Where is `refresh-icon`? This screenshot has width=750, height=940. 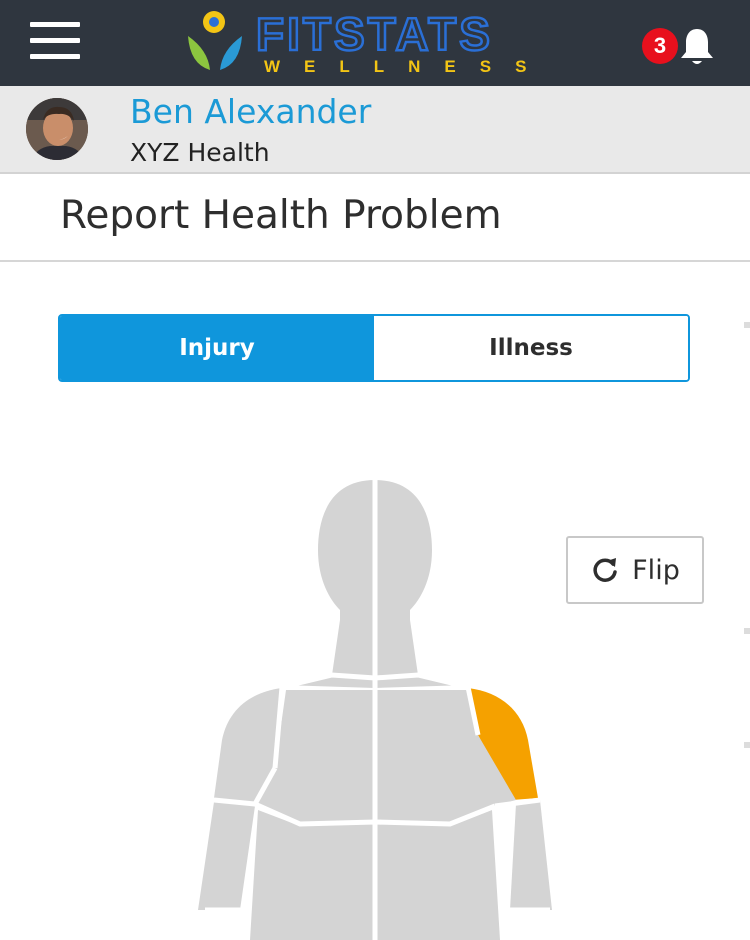 refresh-icon is located at coordinates (605, 570).